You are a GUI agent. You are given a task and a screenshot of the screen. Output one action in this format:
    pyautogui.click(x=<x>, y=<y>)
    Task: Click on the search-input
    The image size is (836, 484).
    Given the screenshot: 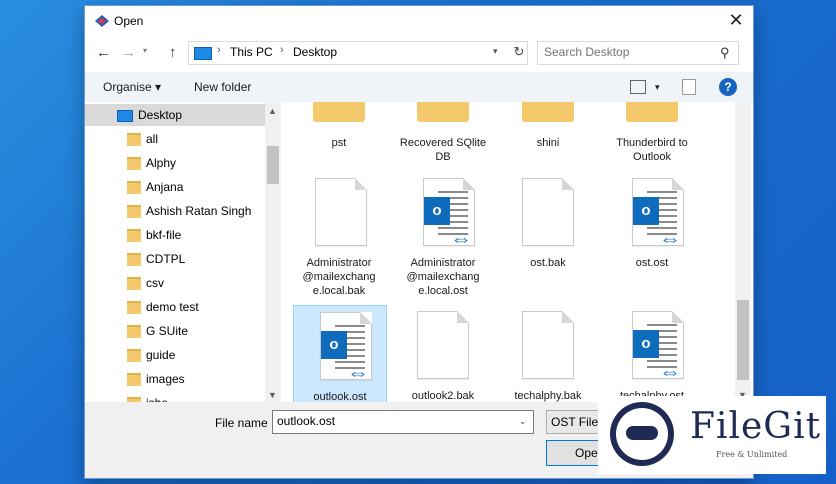 What is the action you would take?
    pyautogui.click(x=628, y=52)
    